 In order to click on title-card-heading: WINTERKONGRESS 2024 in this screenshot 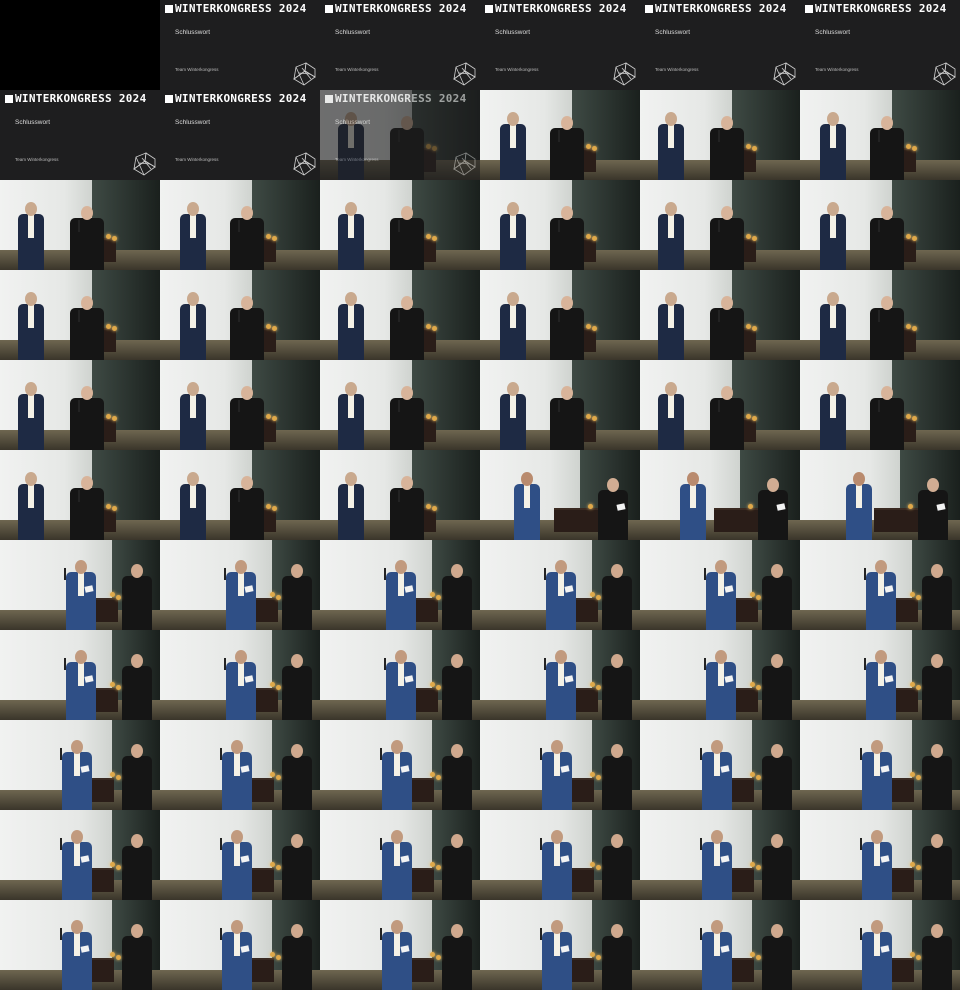, I will do `click(241, 8)`.